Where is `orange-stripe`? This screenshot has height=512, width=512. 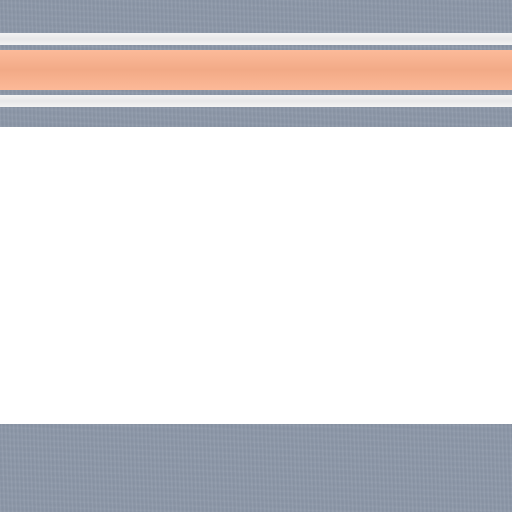
orange-stripe is located at coordinates (256, 70).